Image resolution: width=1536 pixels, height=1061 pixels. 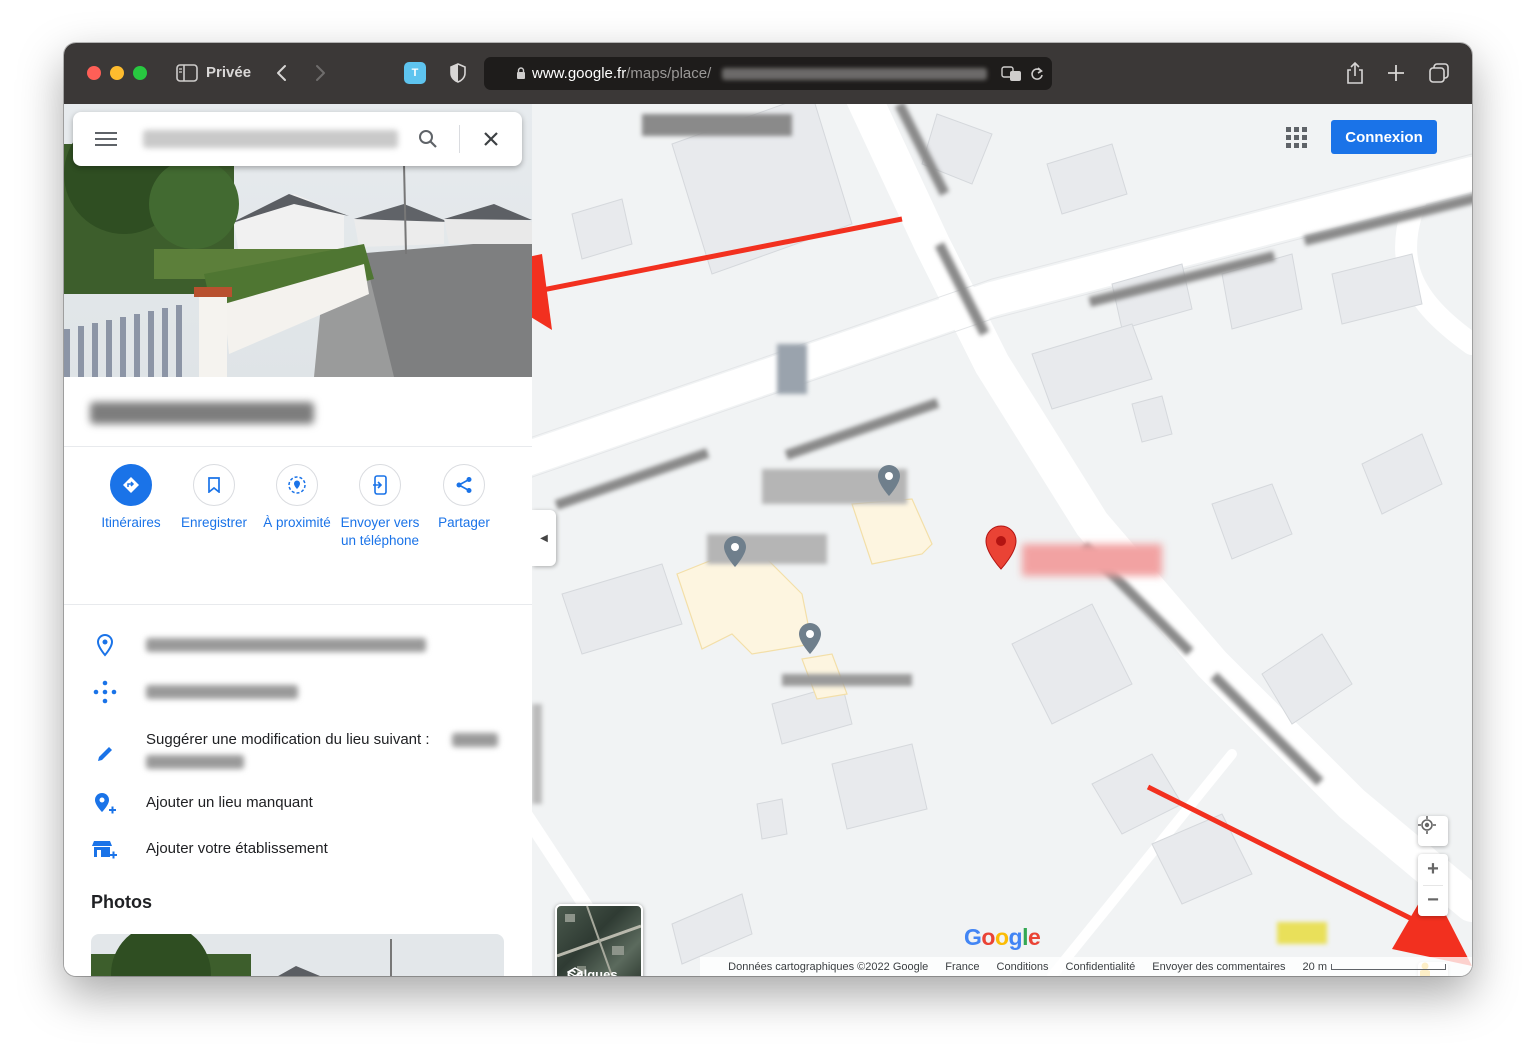 I want to click on feedback-link: Envoyer des commentaires, so click(x=1218, y=967).